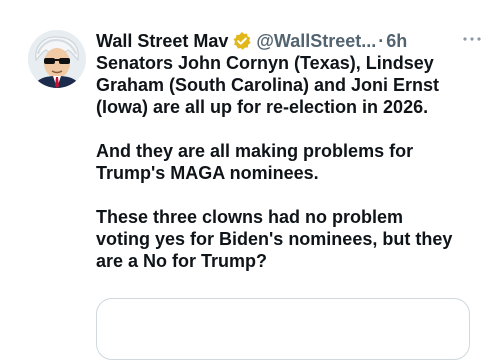  What do you see at coordinates (472, 39) in the screenshot?
I see `more-dots-icon` at bounding box center [472, 39].